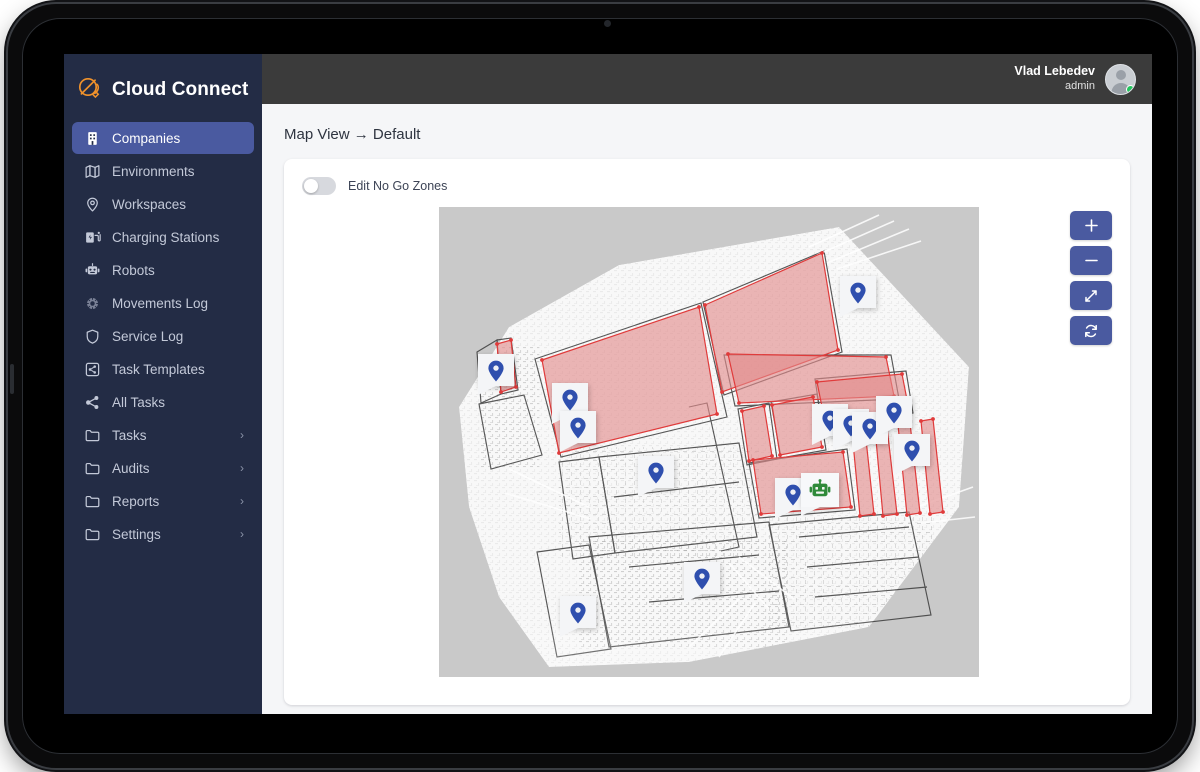 The width and height of the screenshot is (1200, 772). I want to click on sidebar-item-label: Charging Stations, so click(166, 237).